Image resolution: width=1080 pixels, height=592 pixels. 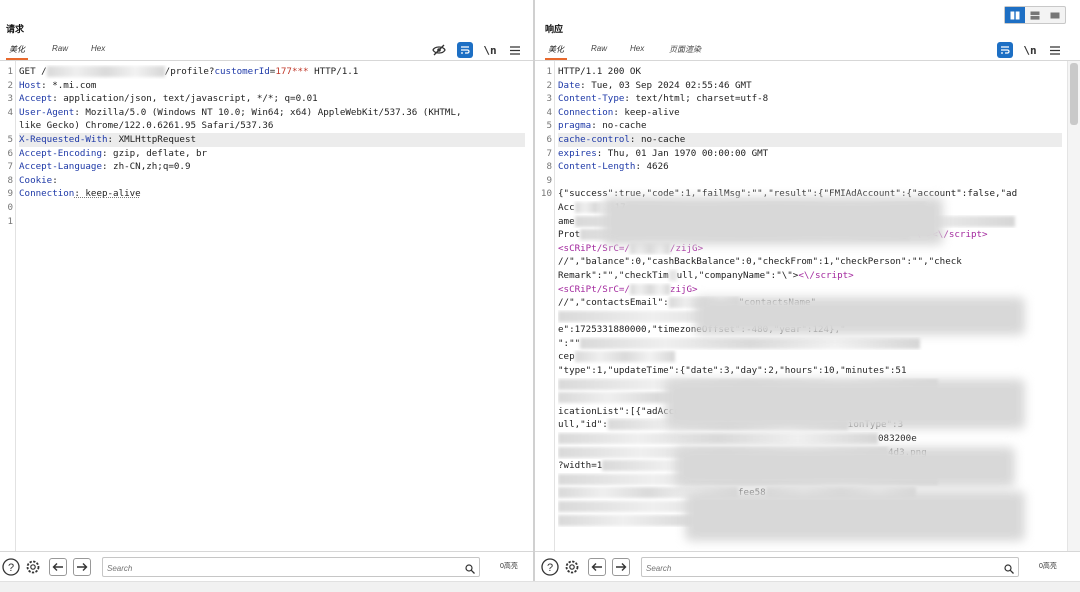 I want to click on code-line: expires: Thu, 01 Jan 1970 00:00:00 GMT, so click(x=810, y=154).